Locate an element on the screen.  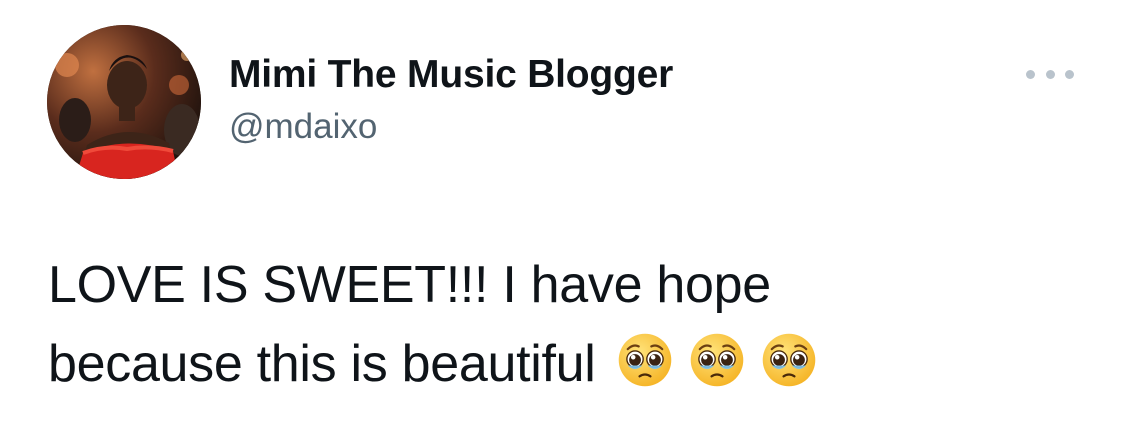
tweet-text-line: LOVE IS SWEET!!! I have hope is located at coordinates (409, 285).